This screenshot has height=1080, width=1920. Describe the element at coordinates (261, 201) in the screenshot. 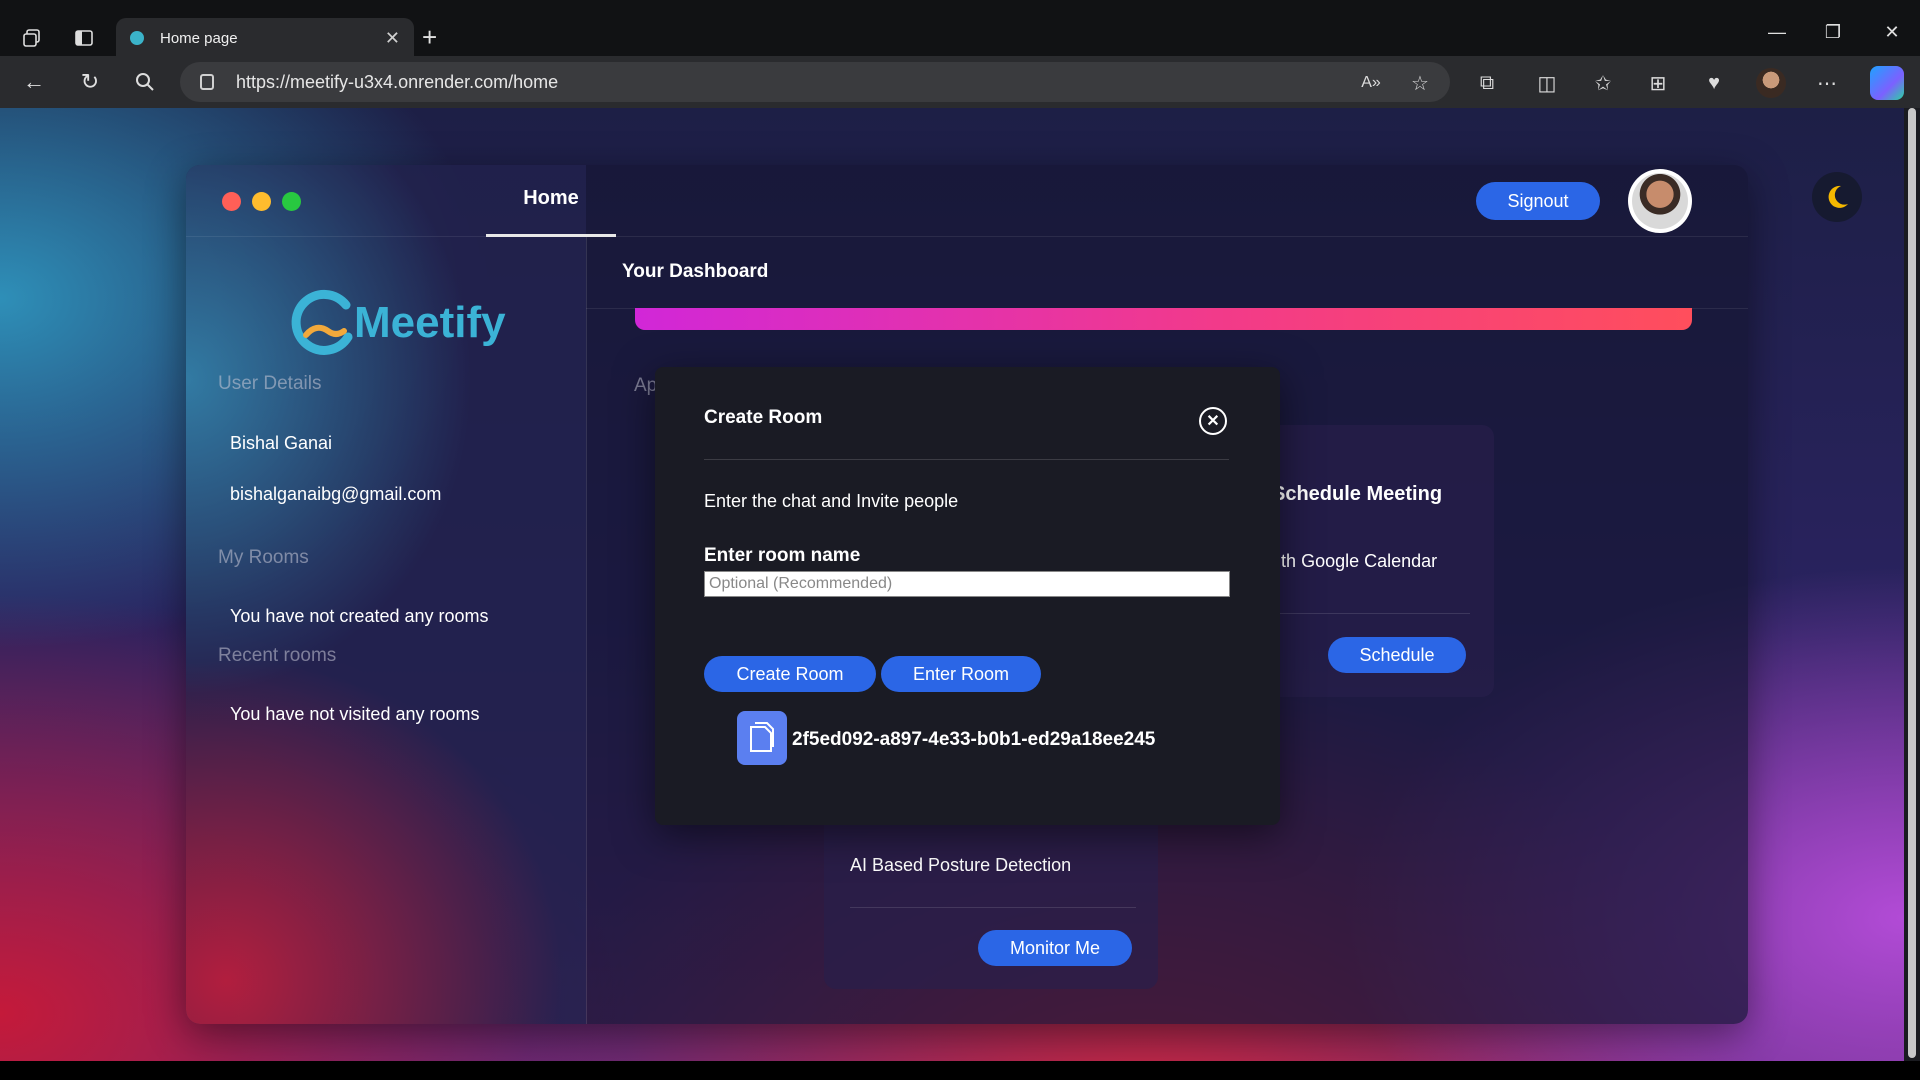

I see `window-dot-yellow` at that location.